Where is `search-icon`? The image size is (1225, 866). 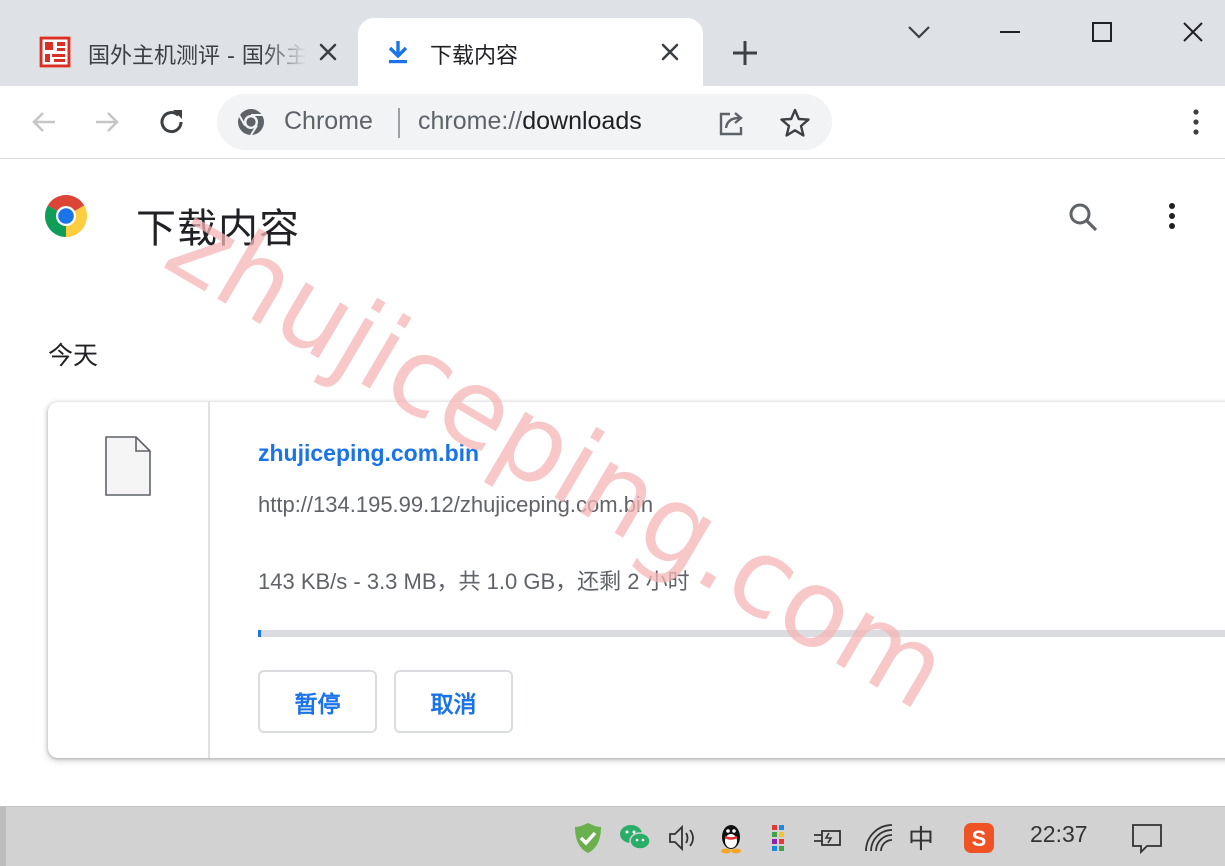
search-icon is located at coordinates (1083, 217).